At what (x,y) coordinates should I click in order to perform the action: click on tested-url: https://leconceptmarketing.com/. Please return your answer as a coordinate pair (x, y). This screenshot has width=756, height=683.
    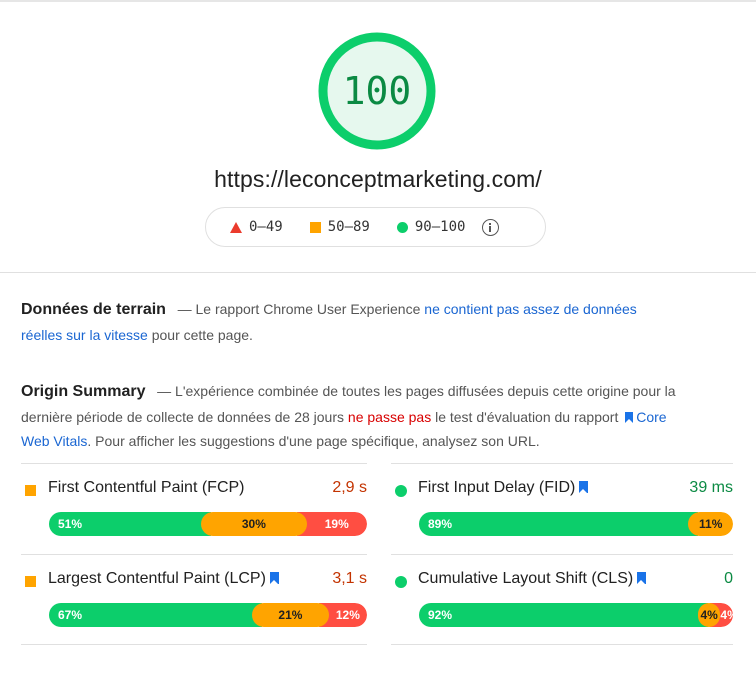
    Looking at the image, I should click on (378, 179).